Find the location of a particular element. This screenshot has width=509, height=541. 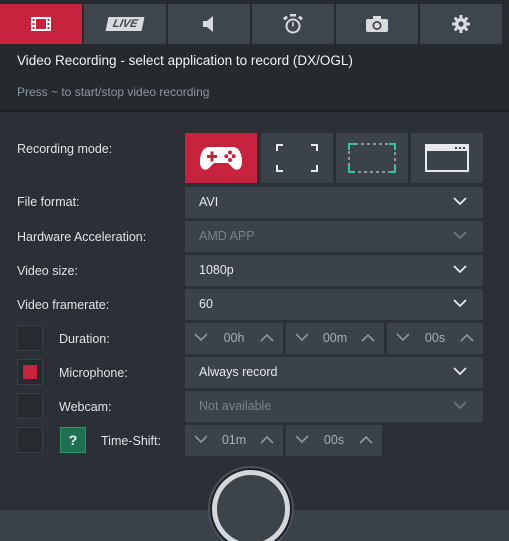

timeshift-label: Time-Shift: is located at coordinates (131, 441).